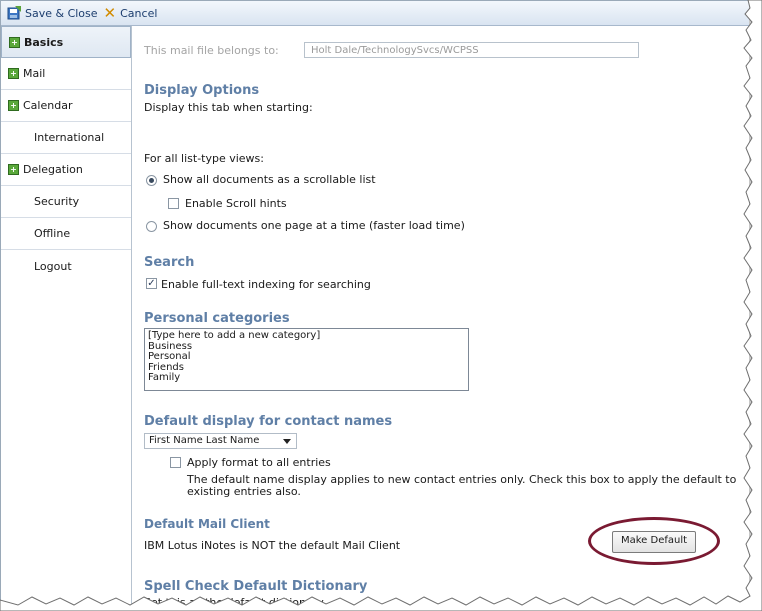 The height and width of the screenshot is (611, 762). Describe the element at coordinates (471, 50) in the screenshot. I see `owner-field: Holt Dale/TechnologySvcs/WCPSS` at that location.